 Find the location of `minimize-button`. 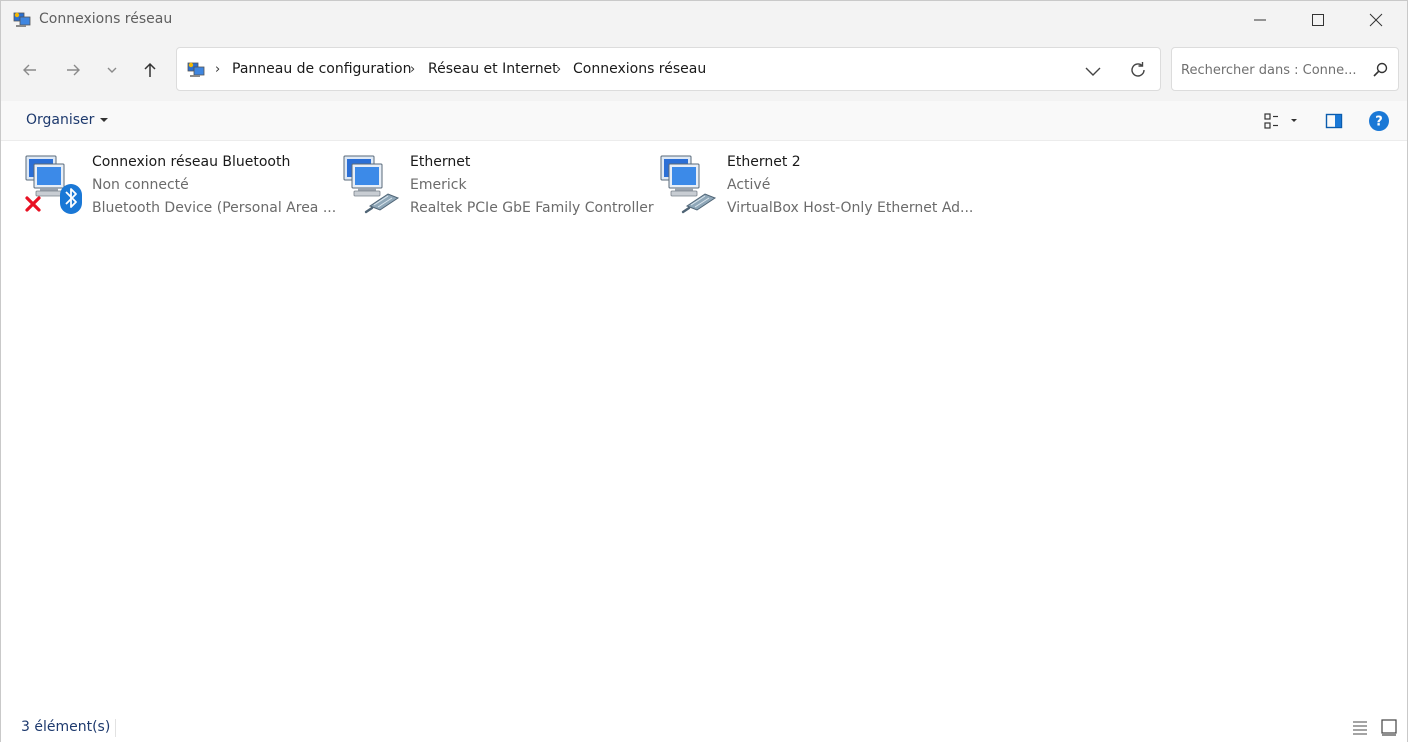

minimize-button is located at coordinates (1260, 20).